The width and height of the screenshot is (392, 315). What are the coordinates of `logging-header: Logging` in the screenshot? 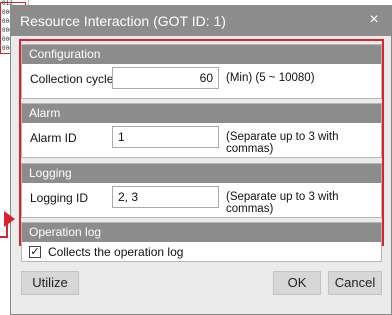 It's located at (201, 173).